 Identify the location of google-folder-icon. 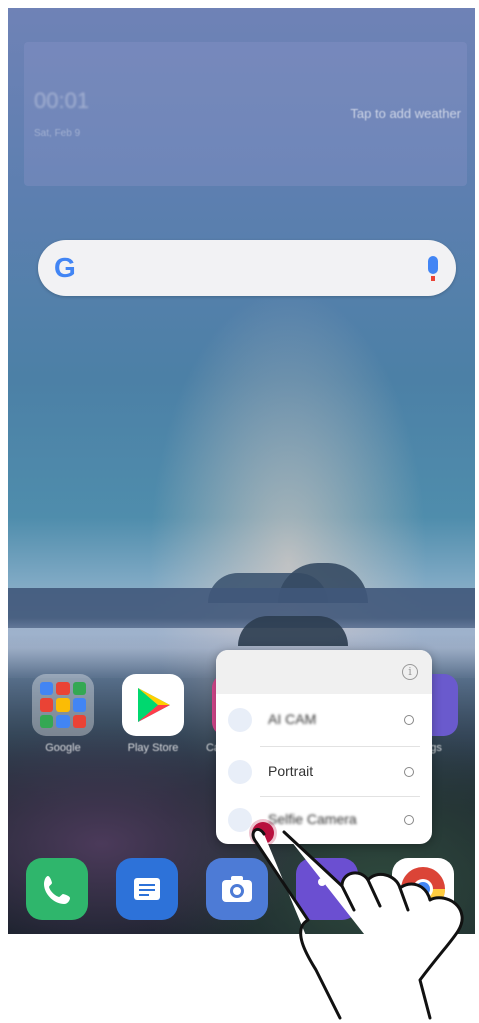
(63, 705).